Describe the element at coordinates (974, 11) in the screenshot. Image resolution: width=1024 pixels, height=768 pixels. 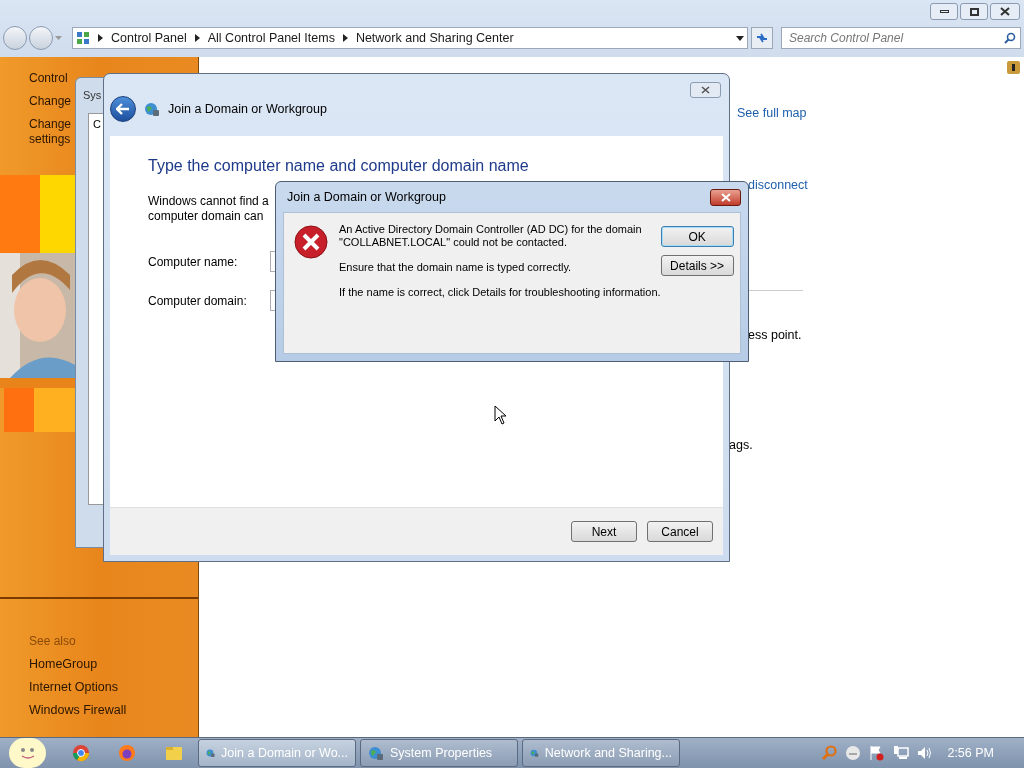
I see `restore-button` at that location.